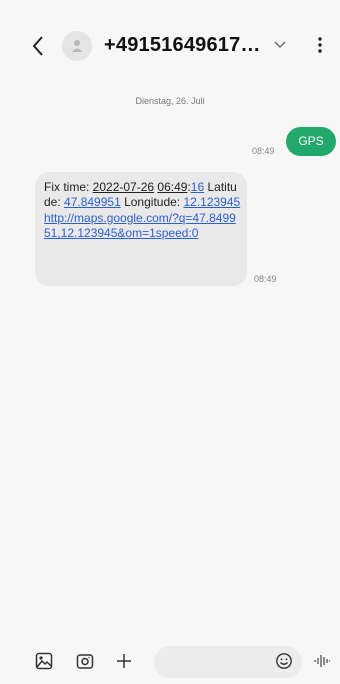 This screenshot has width=340, height=684. Describe the element at coordinates (311, 141) in the screenshot. I see `outgoing-message-bubble: GPS` at that location.